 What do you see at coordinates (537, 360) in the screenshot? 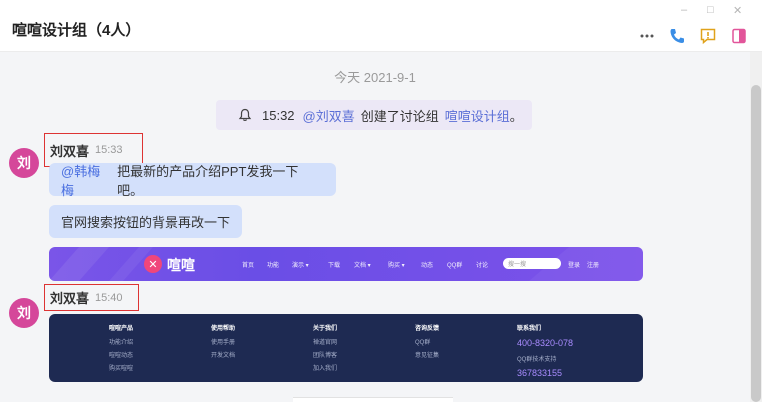
I see `footer-link: QQ群技术支持` at bounding box center [537, 360].